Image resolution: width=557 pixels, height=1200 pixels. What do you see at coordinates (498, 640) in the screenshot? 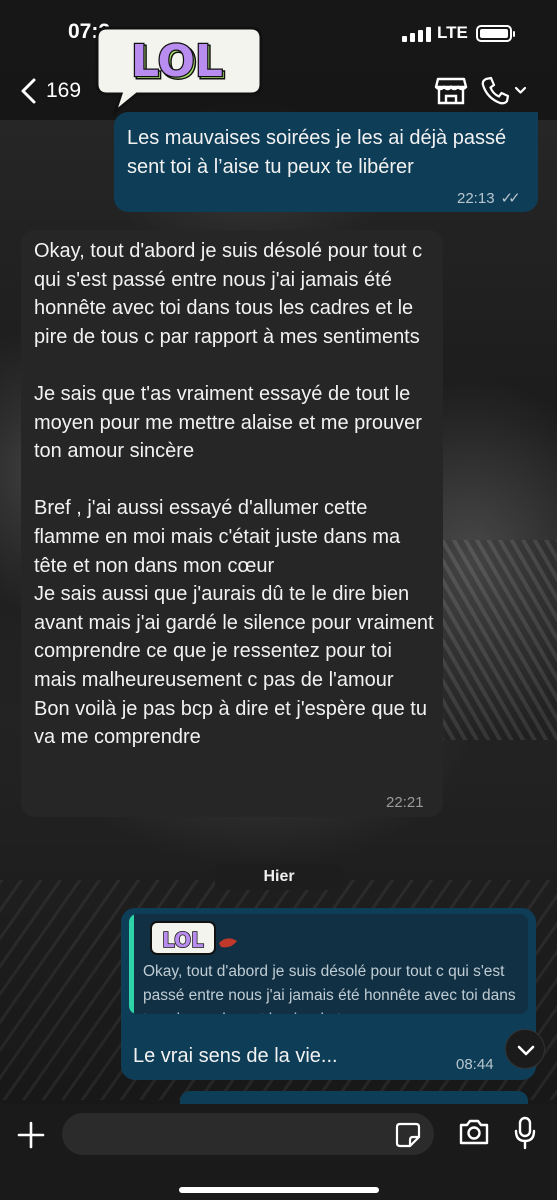
I see `wallpaper-pattern` at bounding box center [498, 640].